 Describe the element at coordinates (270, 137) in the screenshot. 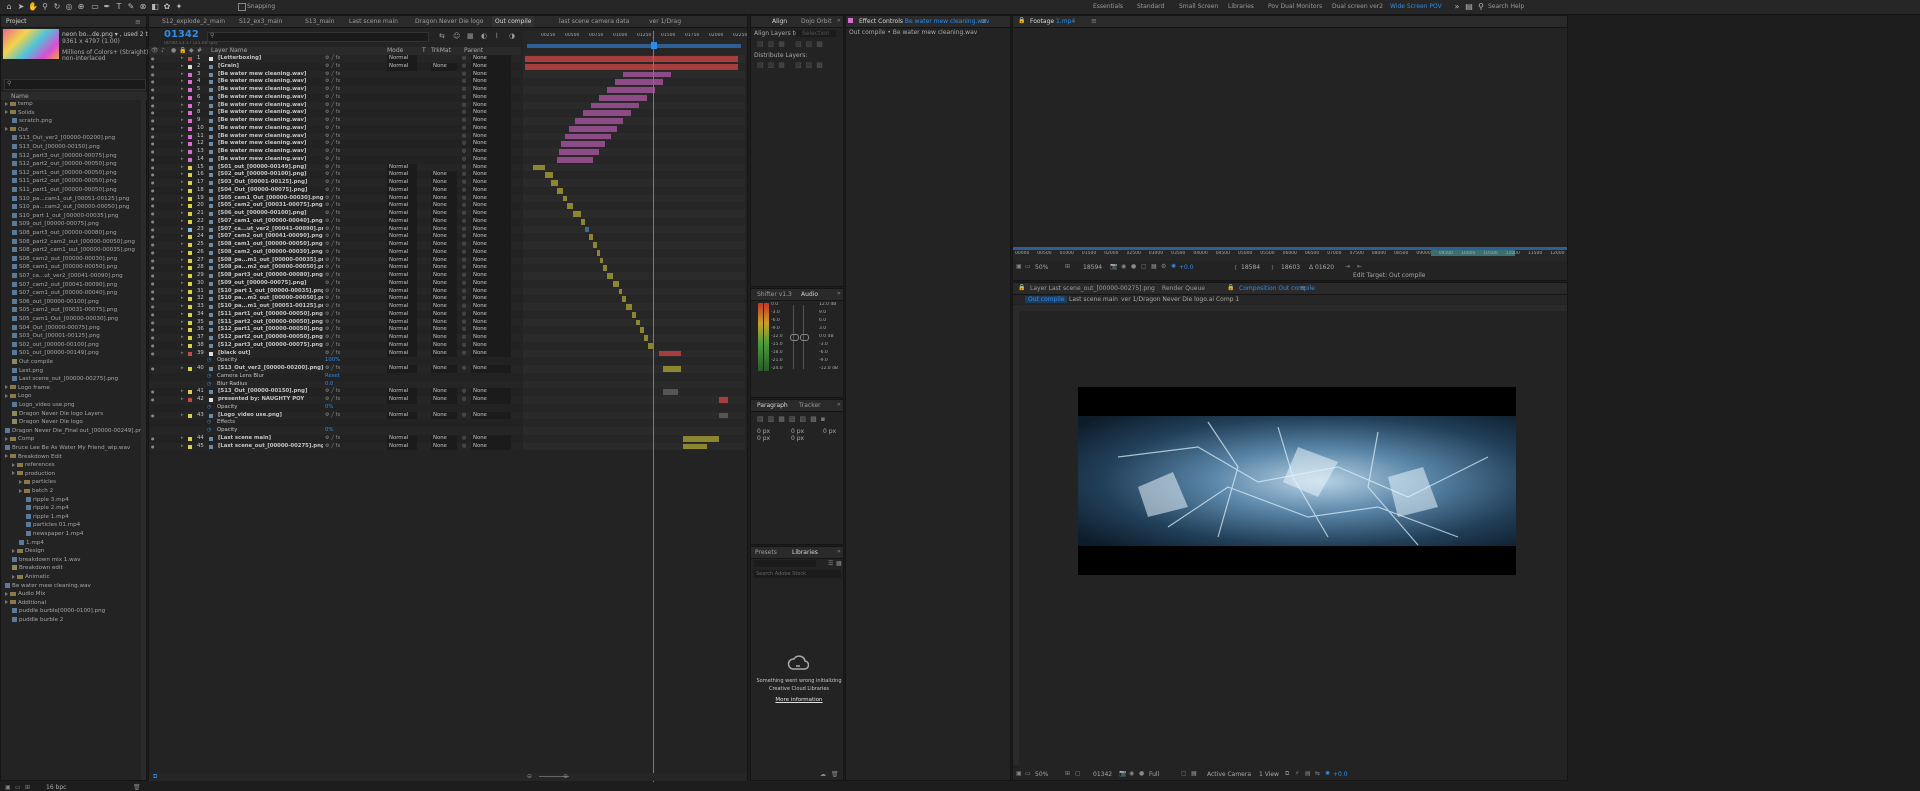

I see `layer-name: [Be water mew cleaning.wav]` at that location.